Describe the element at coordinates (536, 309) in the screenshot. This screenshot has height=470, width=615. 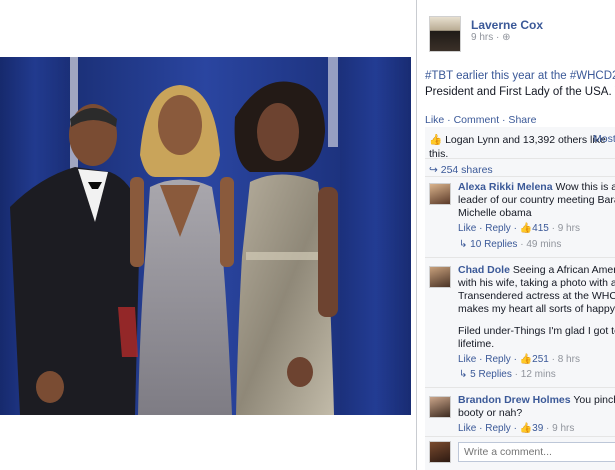
I see `comment-line: makes my heart all sorts of happy.` at that location.